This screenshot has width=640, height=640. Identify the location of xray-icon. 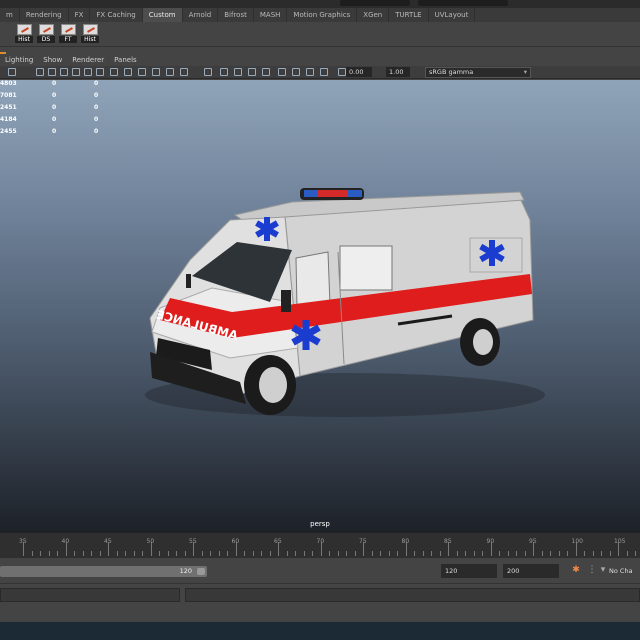
(208, 72).